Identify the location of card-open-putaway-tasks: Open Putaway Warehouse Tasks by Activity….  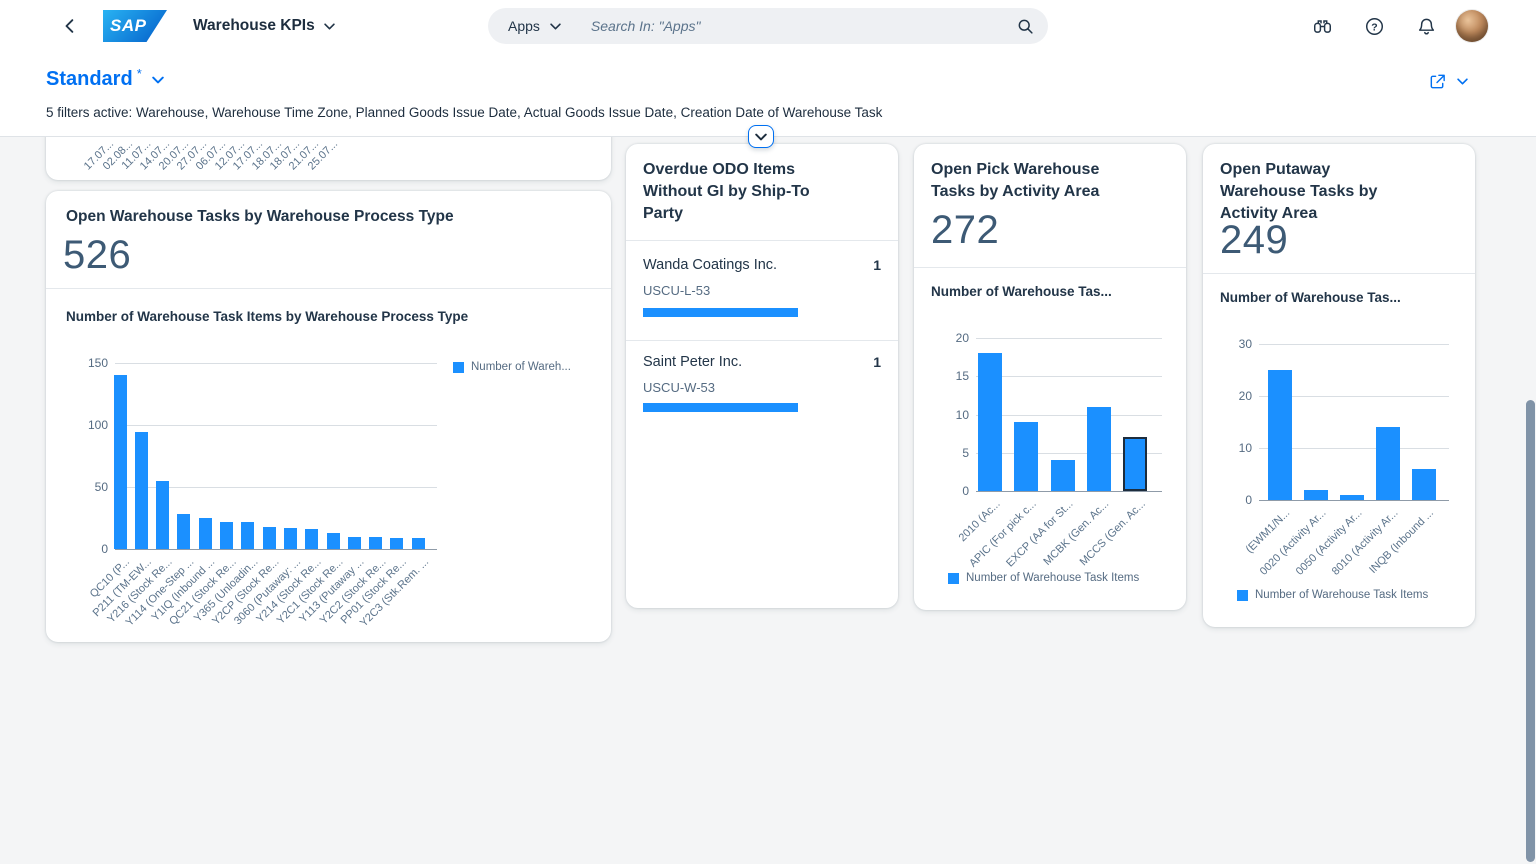
(1339, 385).